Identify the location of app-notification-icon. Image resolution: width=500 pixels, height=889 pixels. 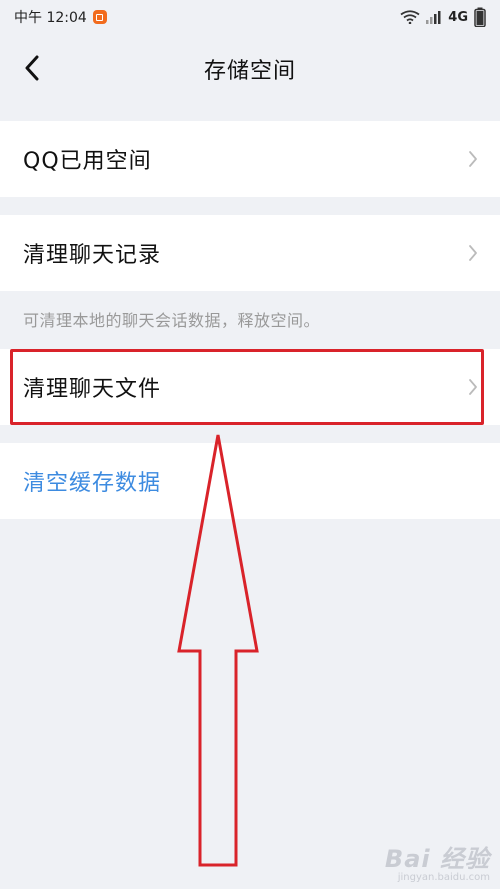
(99, 17).